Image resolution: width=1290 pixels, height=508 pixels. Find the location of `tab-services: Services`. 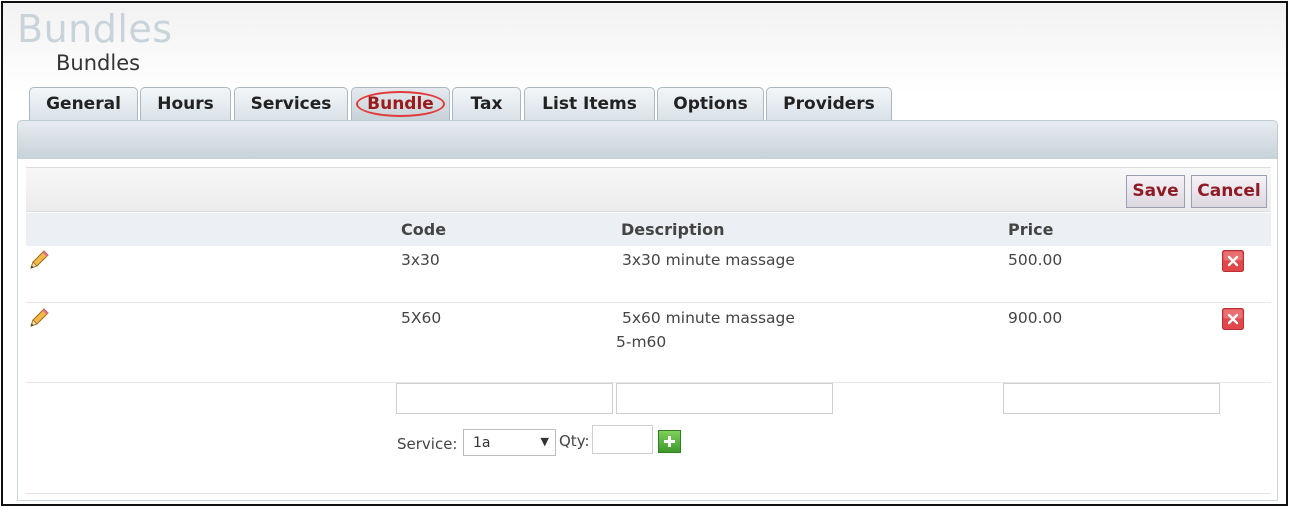

tab-services: Services is located at coordinates (291, 103).